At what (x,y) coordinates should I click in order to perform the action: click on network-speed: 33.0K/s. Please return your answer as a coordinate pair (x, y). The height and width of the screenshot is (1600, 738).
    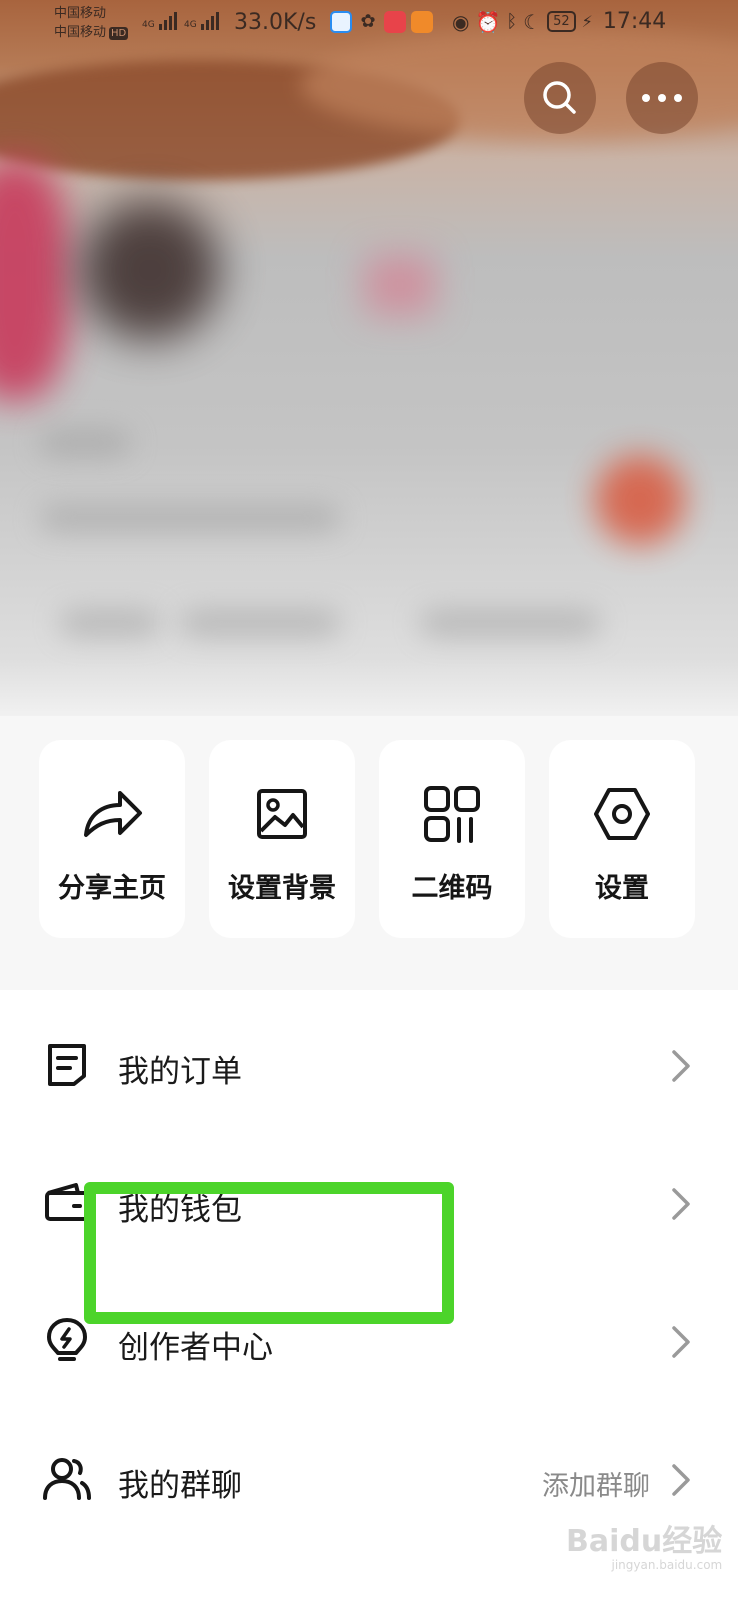
    Looking at the image, I should click on (275, 22).